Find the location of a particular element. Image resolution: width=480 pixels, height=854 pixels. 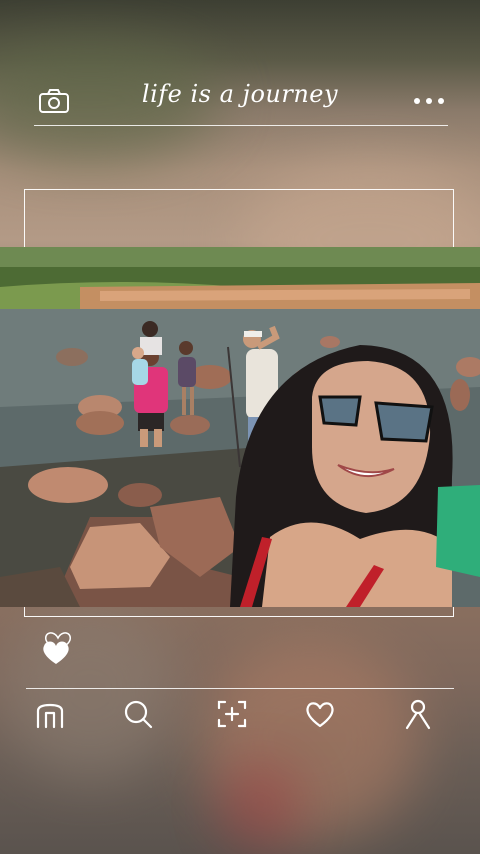

home-icon is located at coordinates (50, 714).